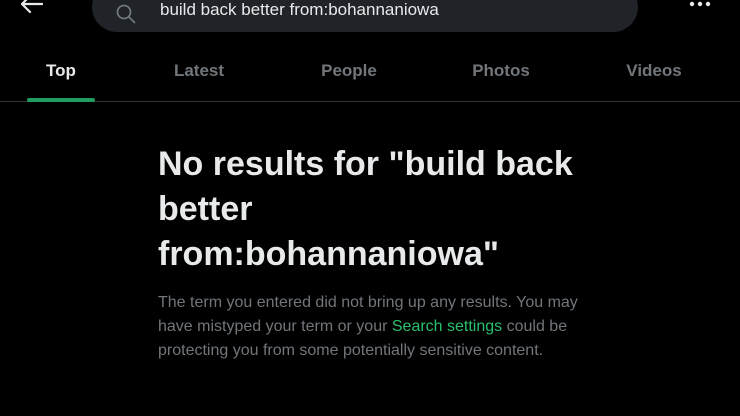 The image size is (740, 416). I want to click on search-tabs: Top Latest People Photos Videos, so click(370, 71).